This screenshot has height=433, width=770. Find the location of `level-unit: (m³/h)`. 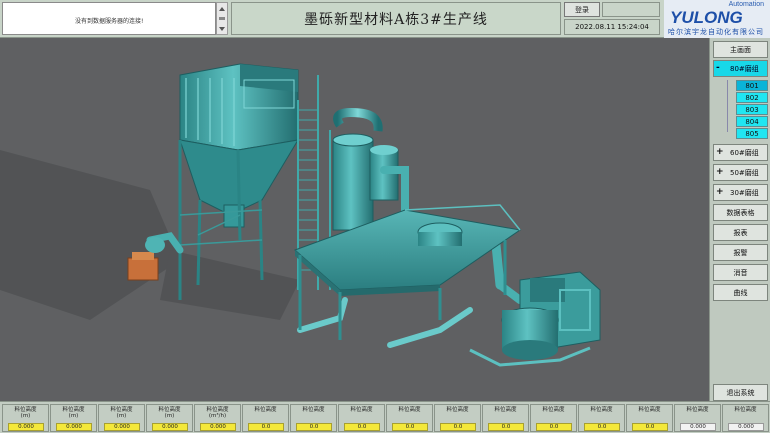

level-unit: (m³/h) is located at coordinates (217, 416).